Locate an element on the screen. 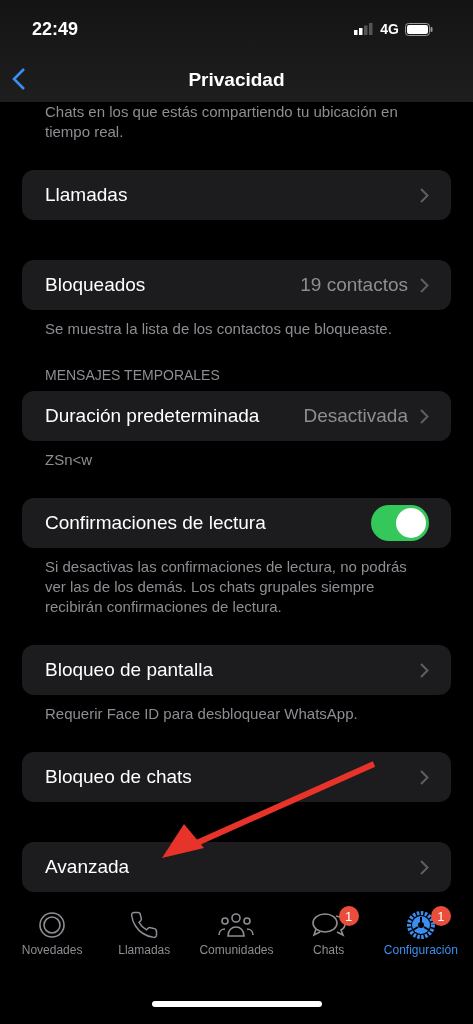  tab-bar-item: Llamadas is located at coordinates (144, 947).